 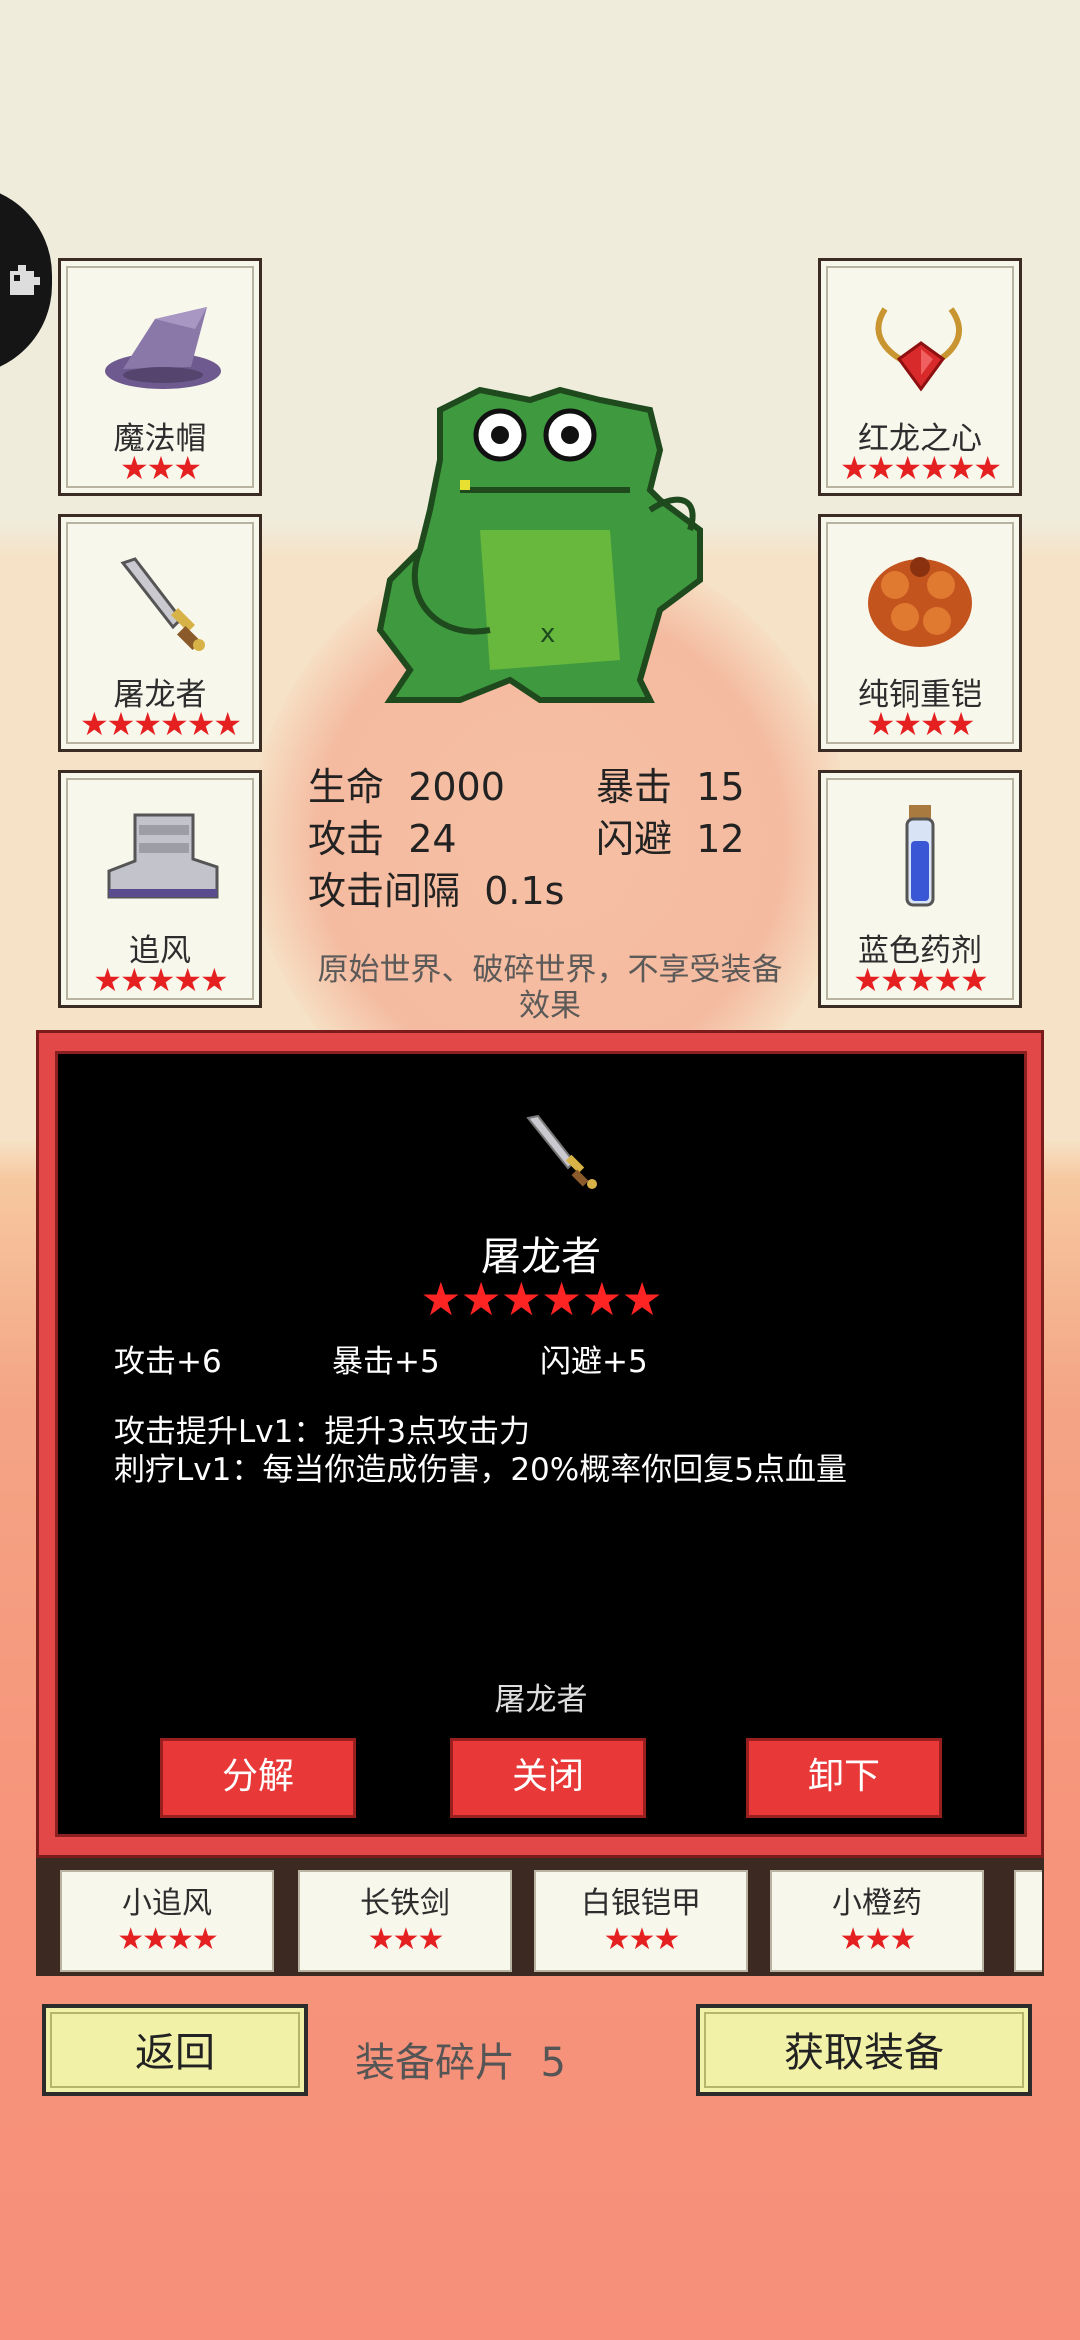 I want to click on wizard-hat-icon, so click(x=163, y=348).